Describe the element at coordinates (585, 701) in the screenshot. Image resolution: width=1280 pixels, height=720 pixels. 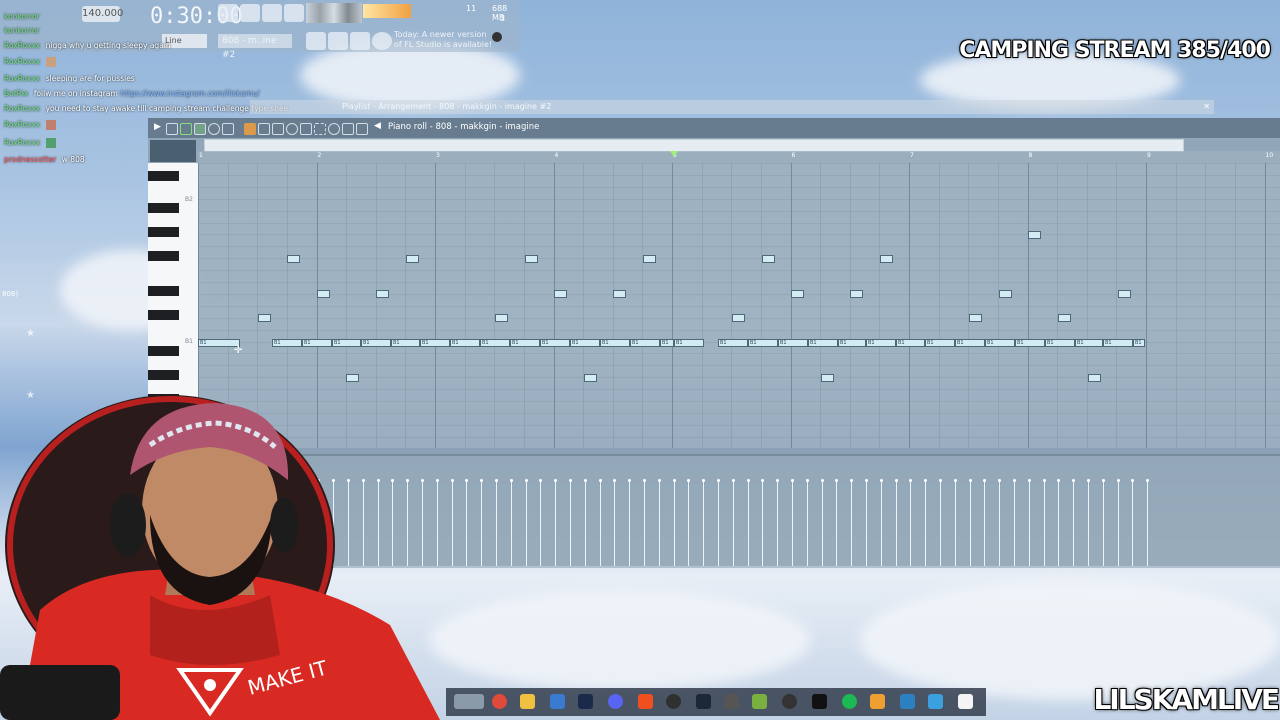
I see `photoshop-icon` at that location.